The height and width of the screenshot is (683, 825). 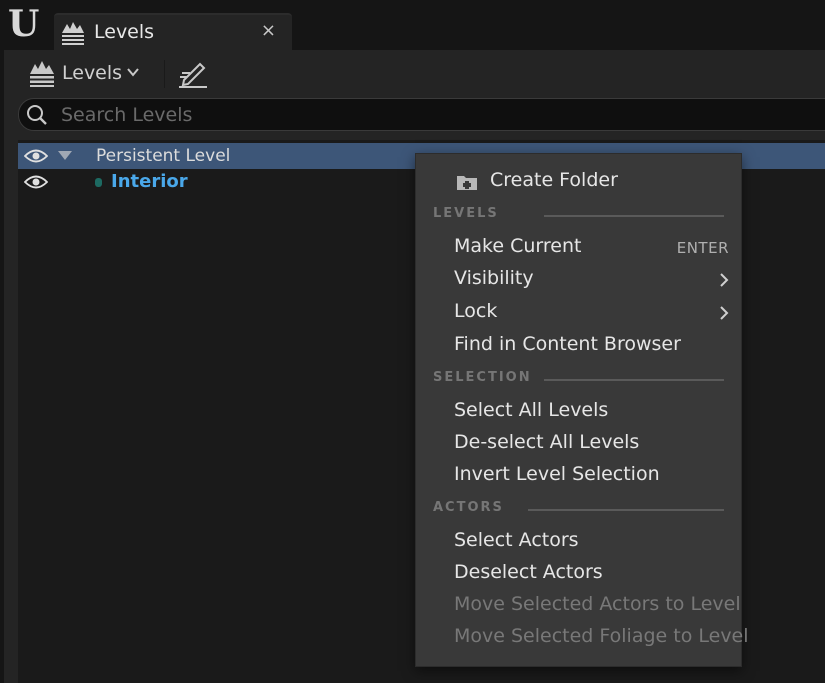 What do you see at coordinates (578, 279) in the screenshot?
I see `menu-item-visibility: Visibility` at bounding box center [578, 279].